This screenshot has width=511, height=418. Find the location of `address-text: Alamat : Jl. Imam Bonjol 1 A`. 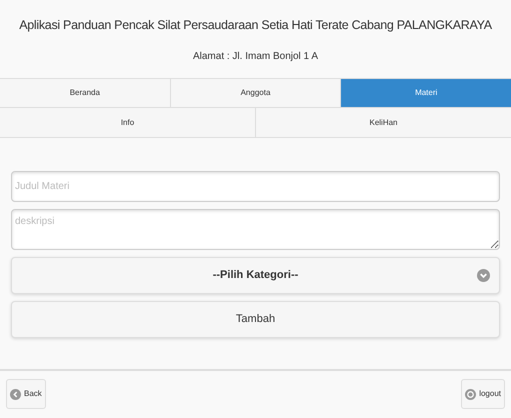

address-text: Alamat : Jl. Imam Bonjol 1 A is located at coordinates (255, 57).